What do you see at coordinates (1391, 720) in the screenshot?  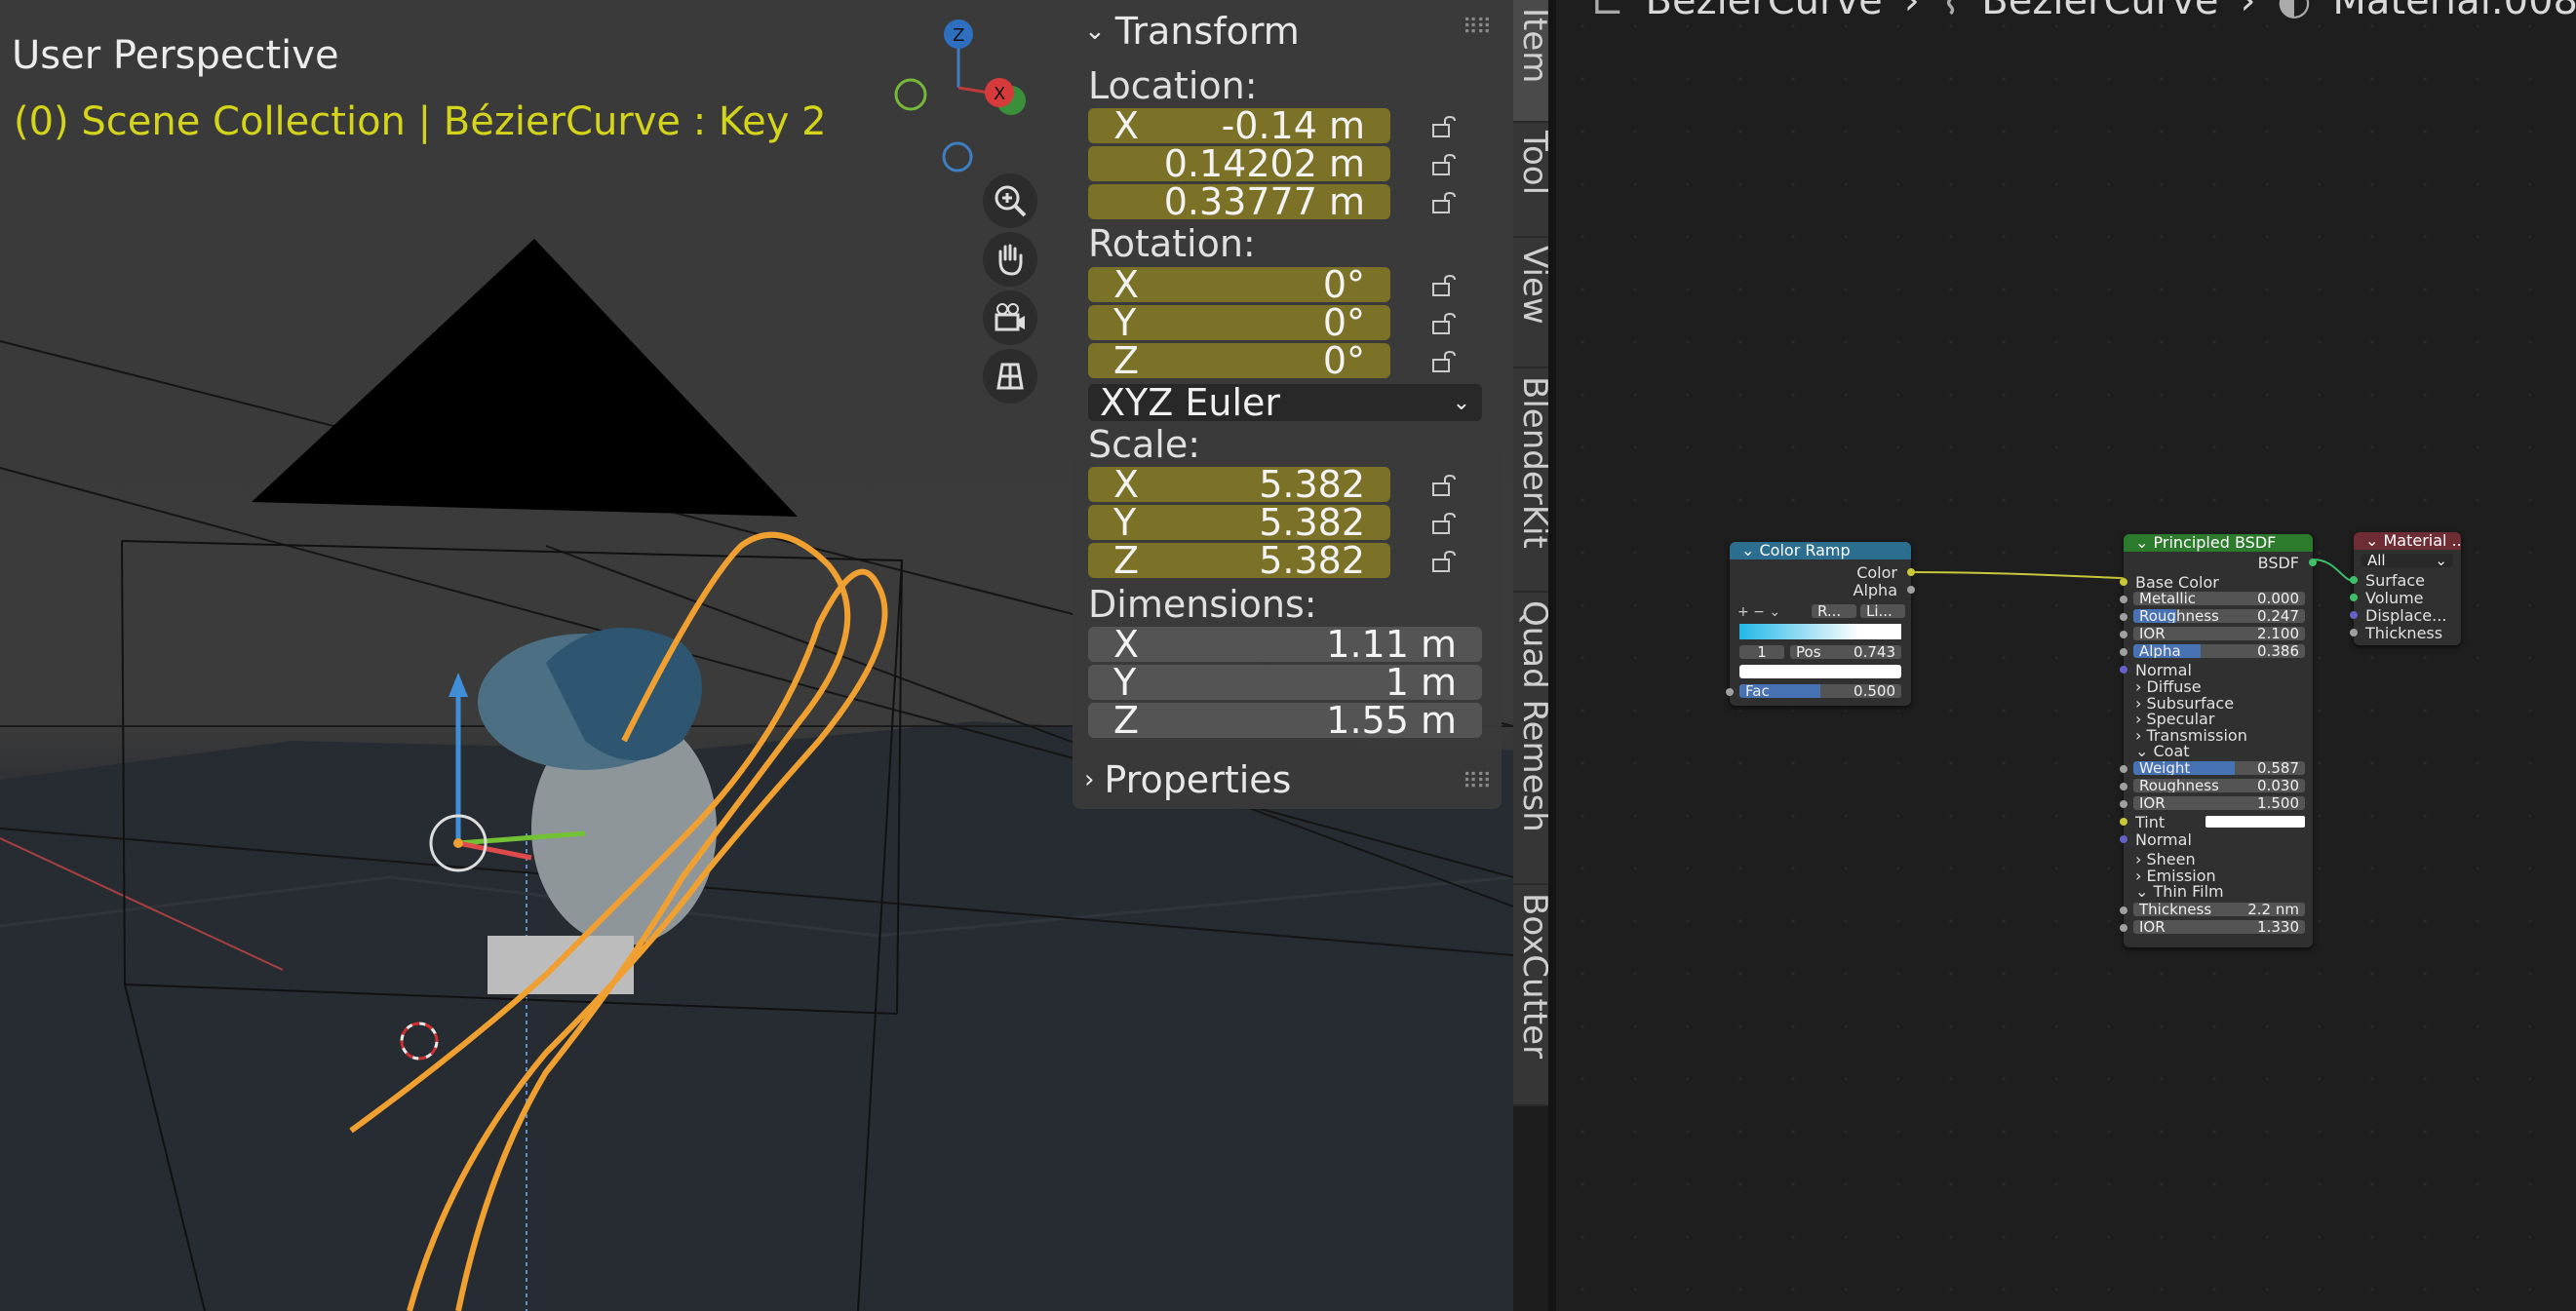 I see `field-value: 1.55 m` at bounding box center [1391, 720].